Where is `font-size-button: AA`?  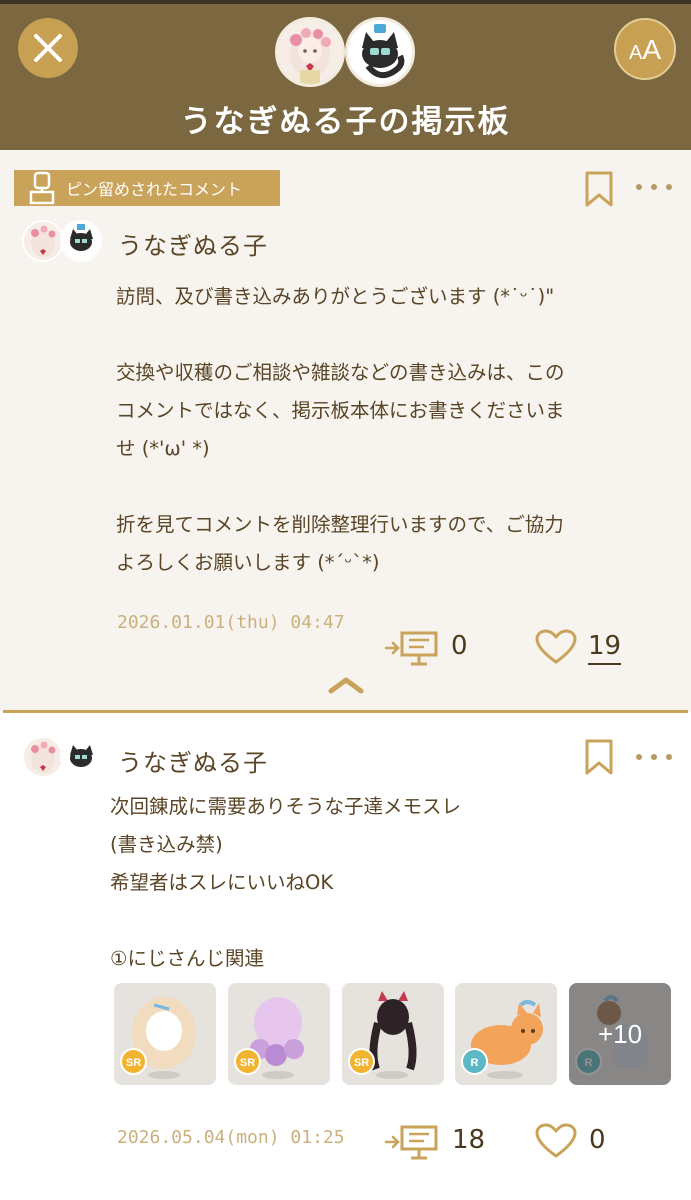
font-size-button: AA is located at coordinates (645, 49).